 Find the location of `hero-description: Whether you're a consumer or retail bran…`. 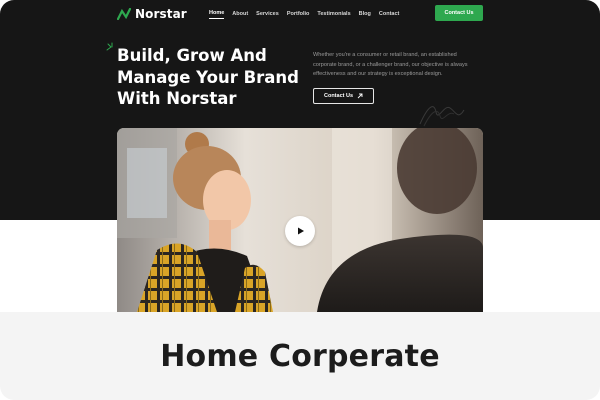

hero-description: Whether you're a consumer or retail bran… is located at coordinates (399, 65).